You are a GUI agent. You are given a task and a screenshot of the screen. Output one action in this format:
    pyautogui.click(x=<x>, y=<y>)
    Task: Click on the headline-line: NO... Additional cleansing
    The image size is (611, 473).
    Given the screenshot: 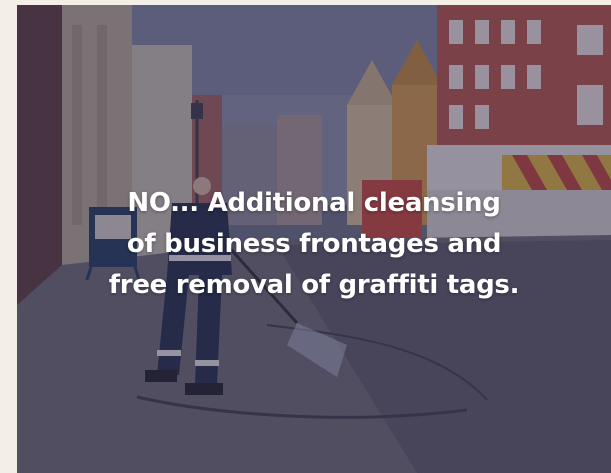 What is the action you would take?
    pyautogui.click(x=314, y=203)
    